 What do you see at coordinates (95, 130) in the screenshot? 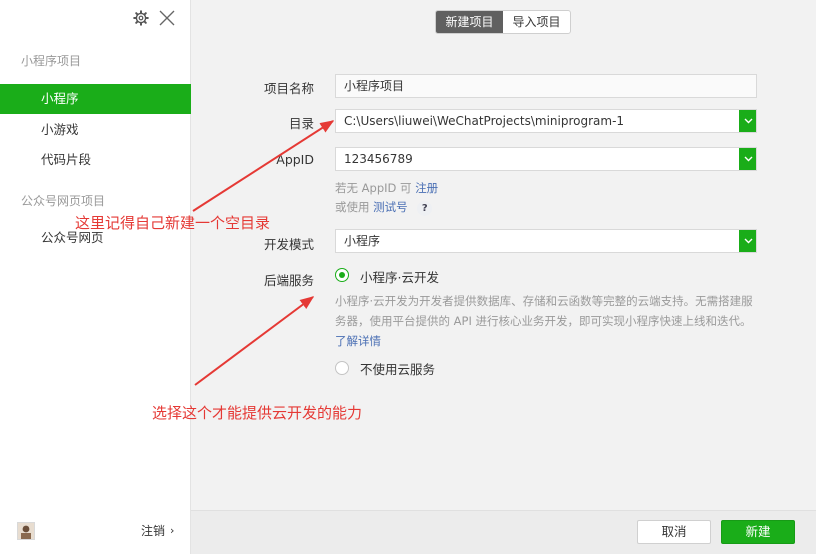
I see `sidebar-item-minigame: 小游戏` at bounding box center [95, 130].